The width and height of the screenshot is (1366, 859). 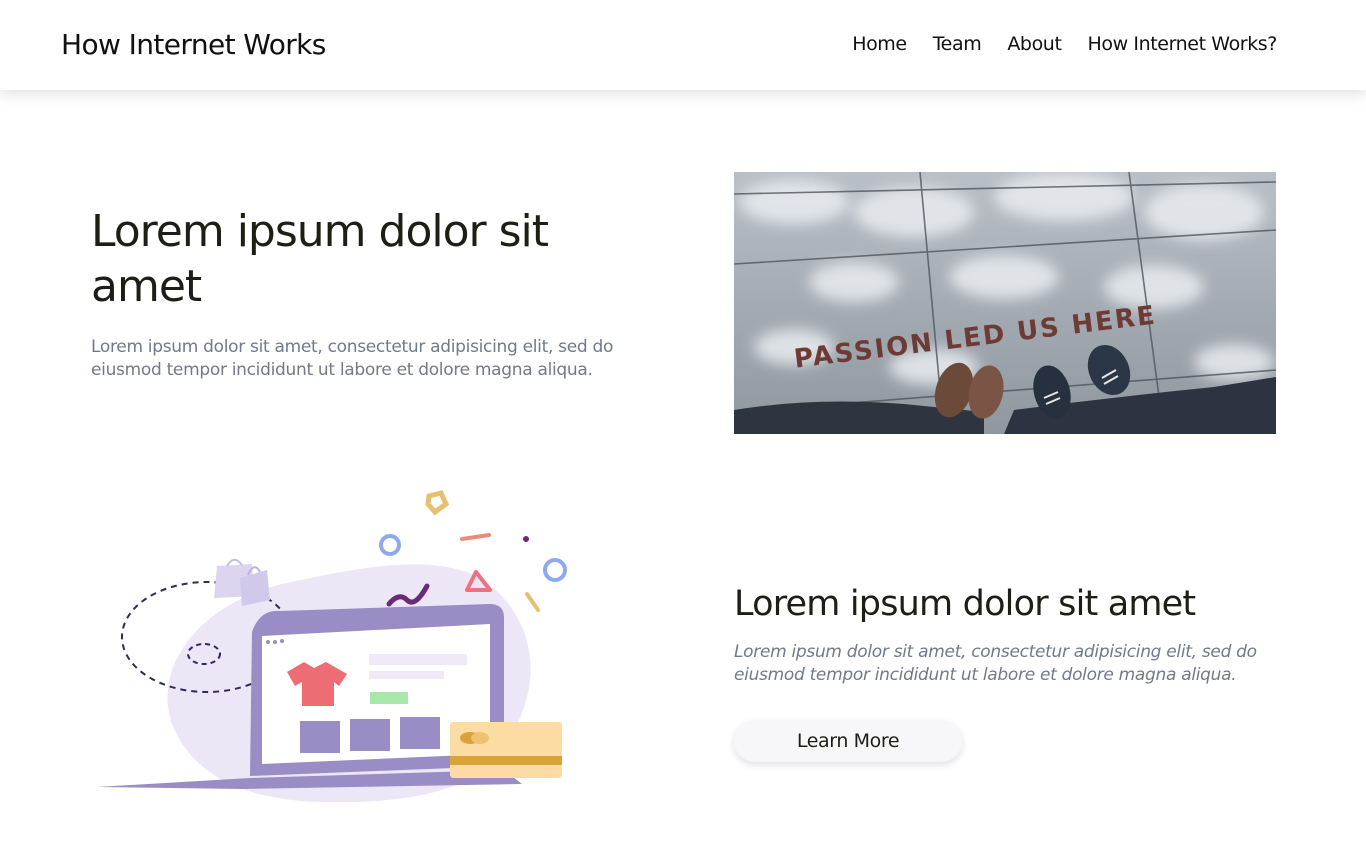 What do you see at coordinates (879, 44) in the screenshot?
I see `nav-link-home: Home` at bounding box center [879, 44].